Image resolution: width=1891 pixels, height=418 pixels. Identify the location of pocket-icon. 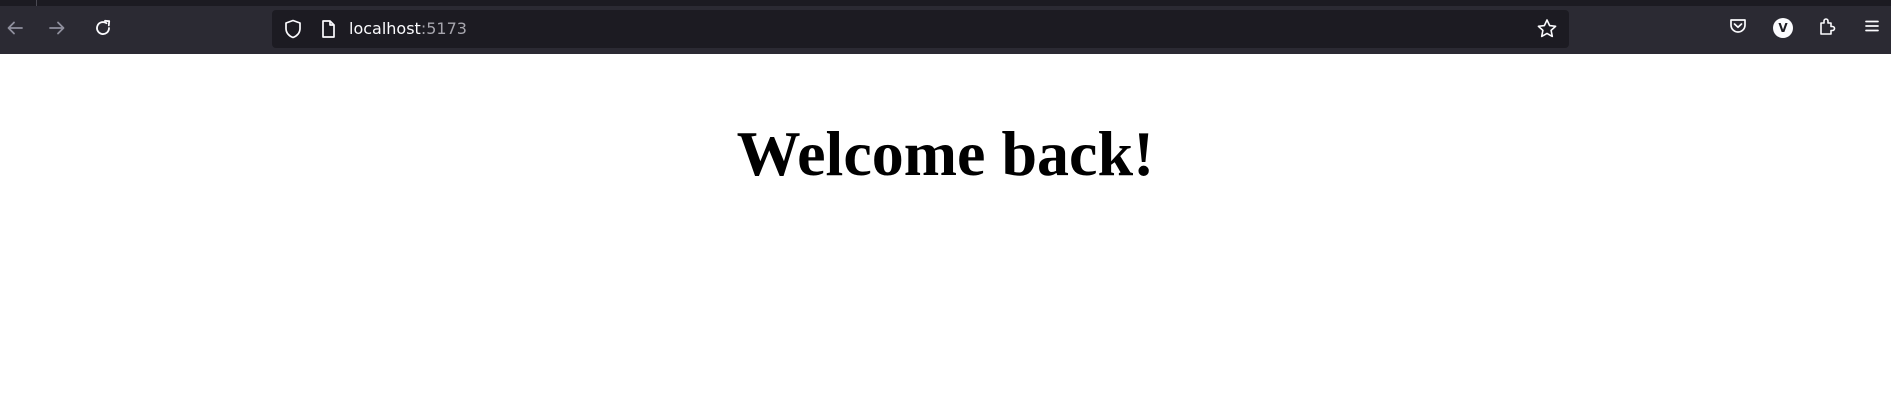
(1738, 28).